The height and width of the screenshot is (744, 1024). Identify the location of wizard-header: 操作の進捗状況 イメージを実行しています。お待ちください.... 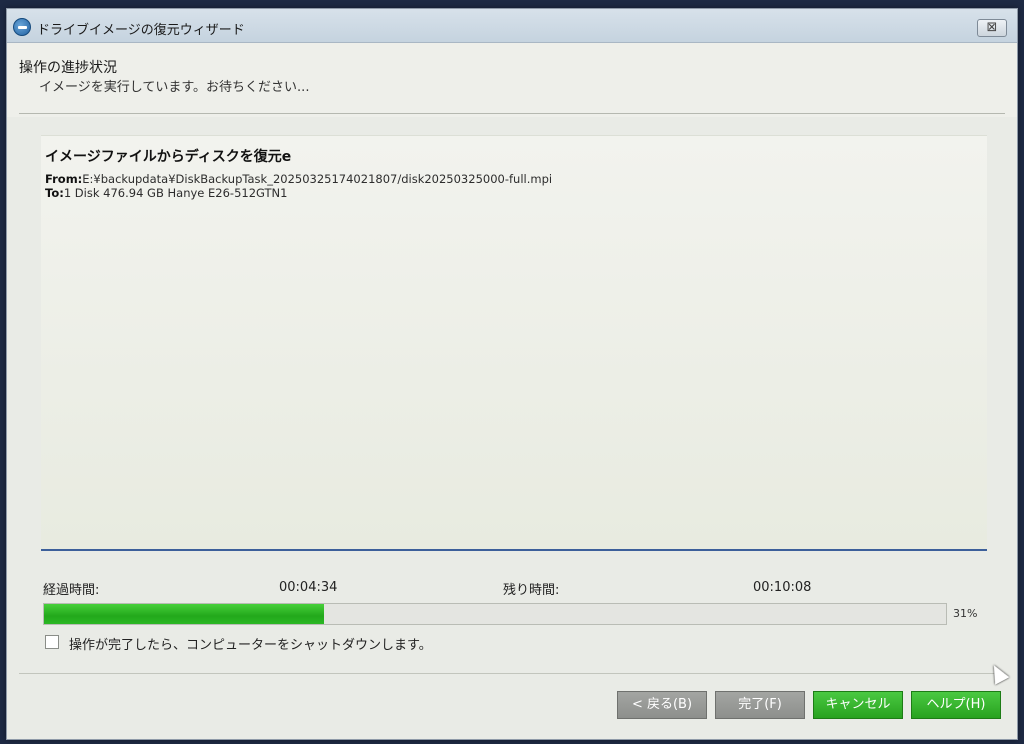
(512, 80).